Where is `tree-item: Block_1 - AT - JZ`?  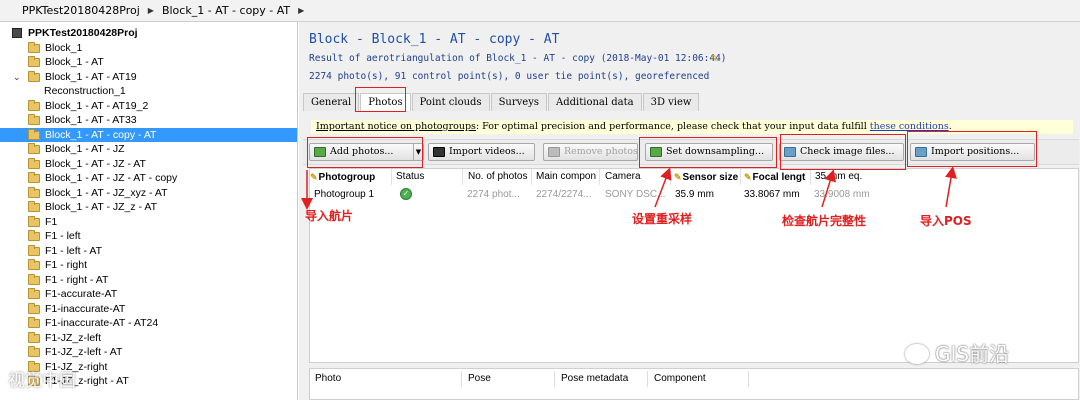 tree-item: Block_1 - AT - JZ is located at coordinates (148, 149).